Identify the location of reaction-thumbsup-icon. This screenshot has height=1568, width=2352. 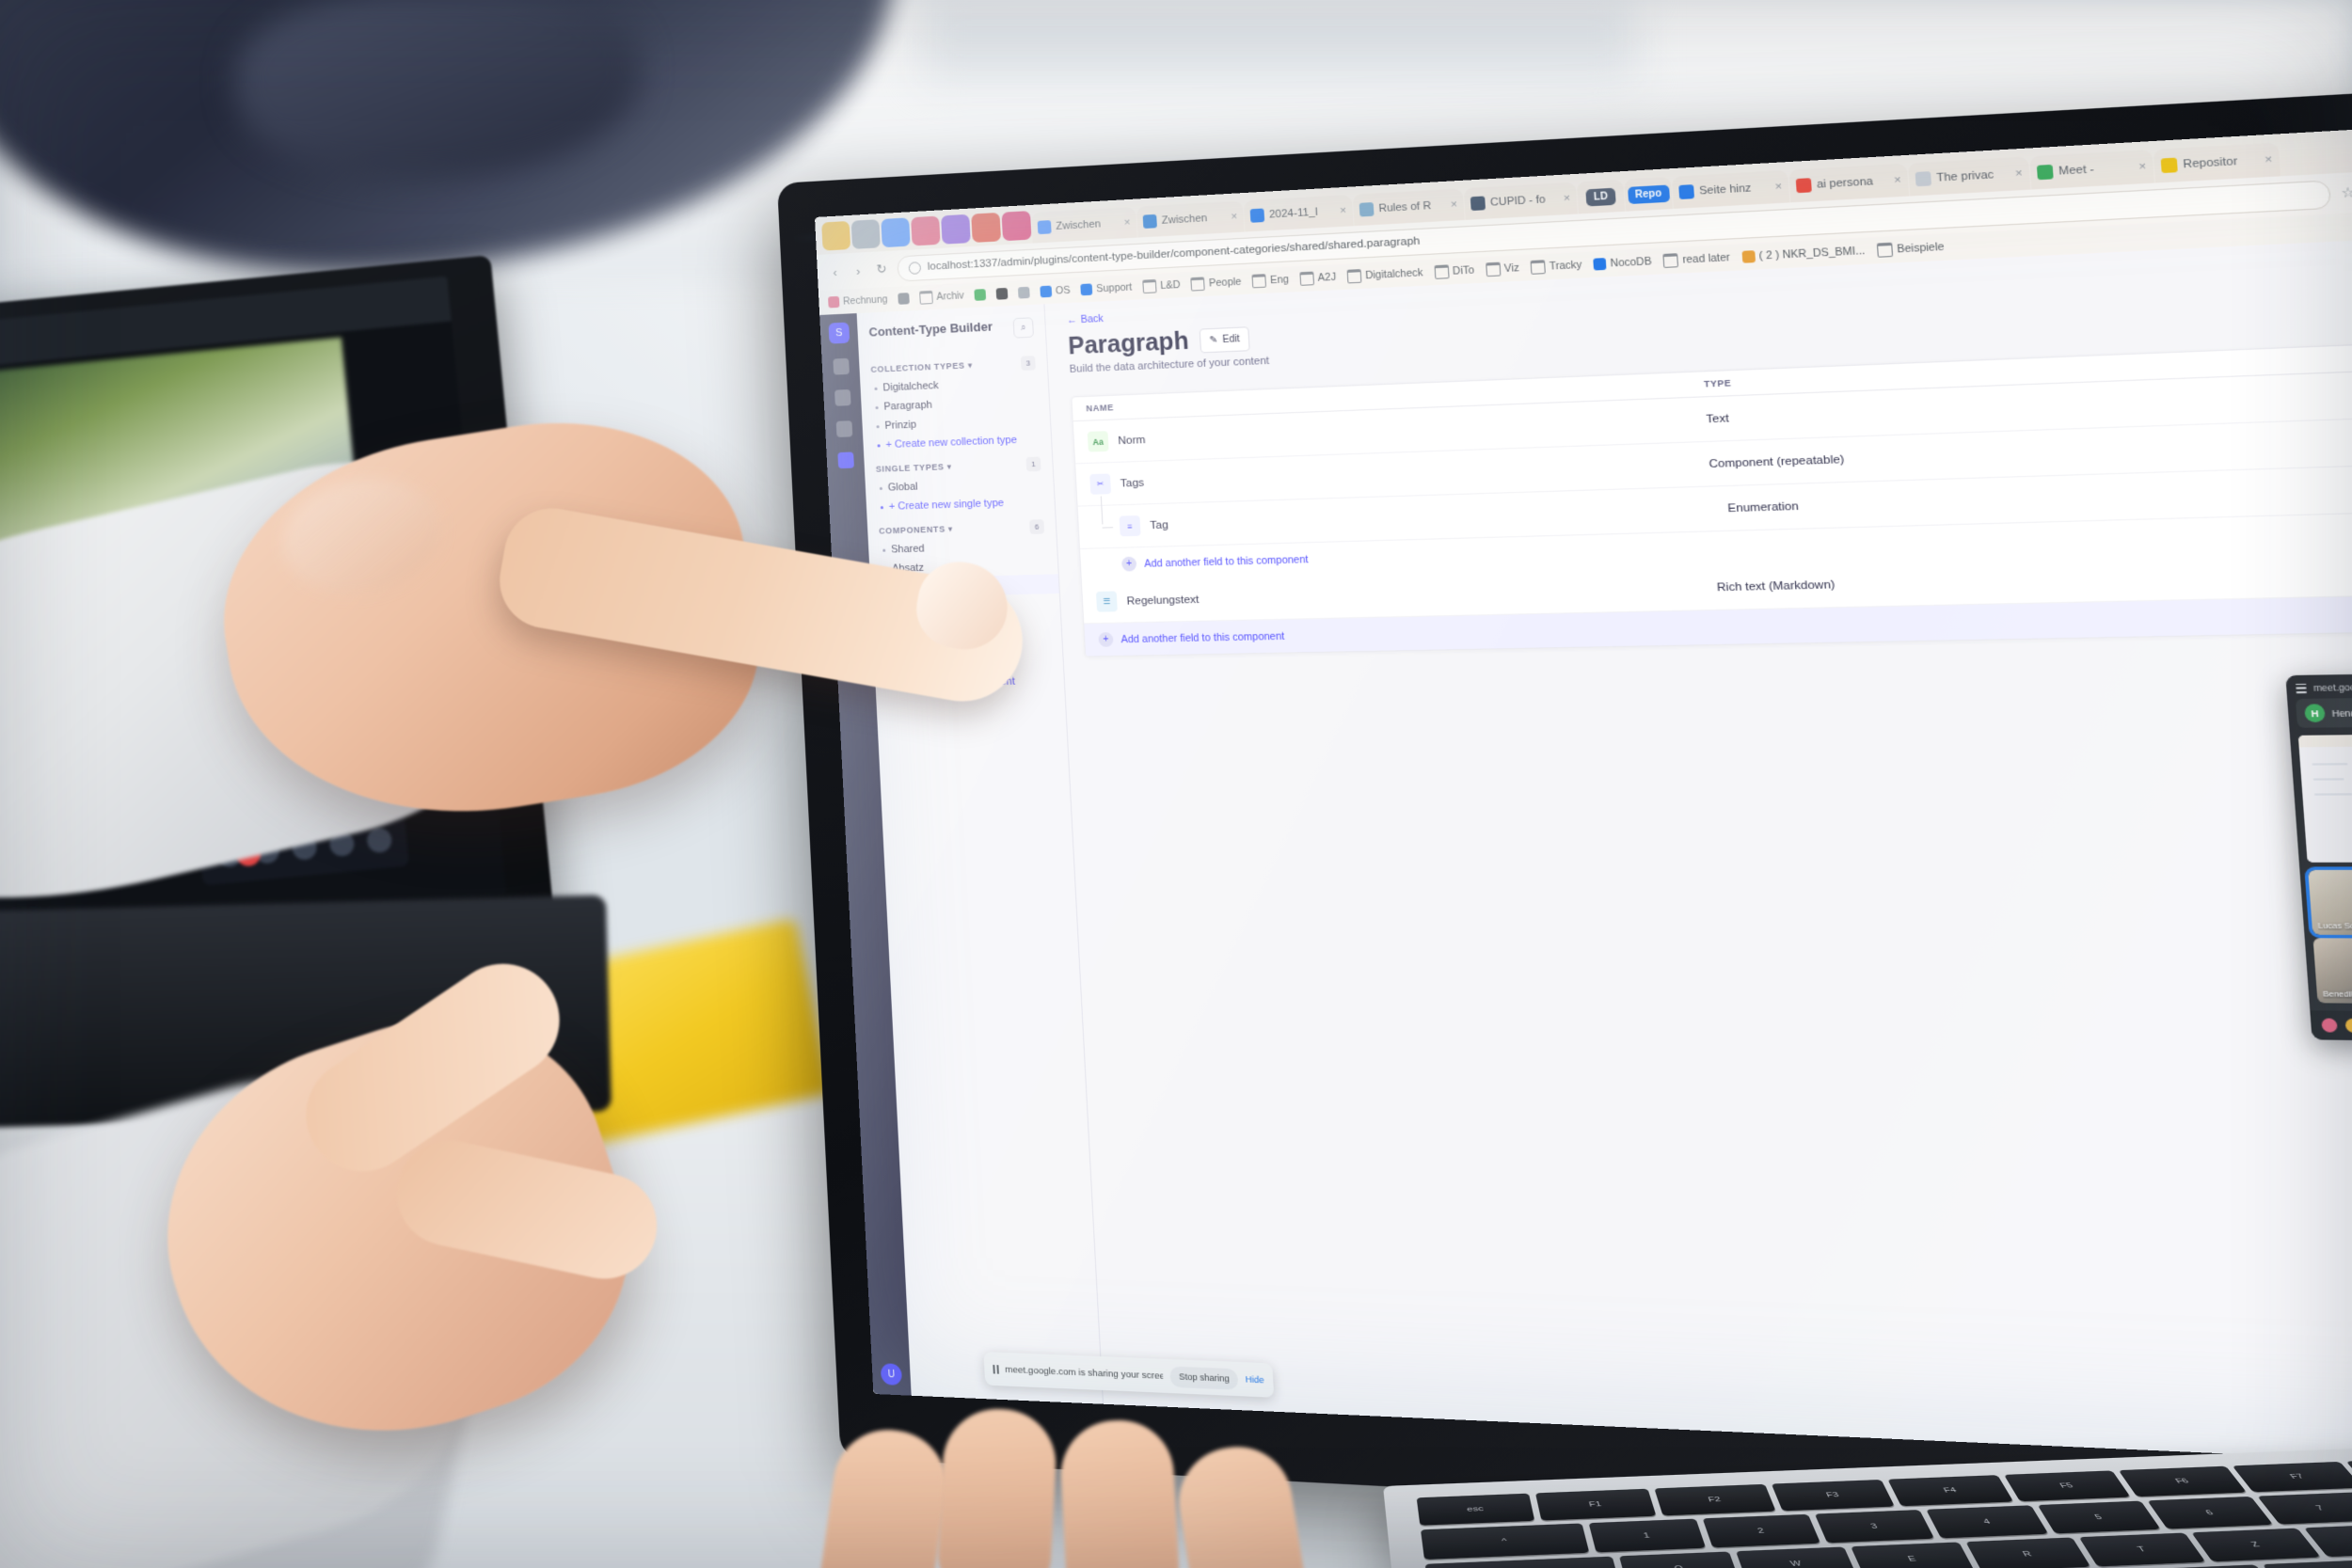
(2348, 1025).